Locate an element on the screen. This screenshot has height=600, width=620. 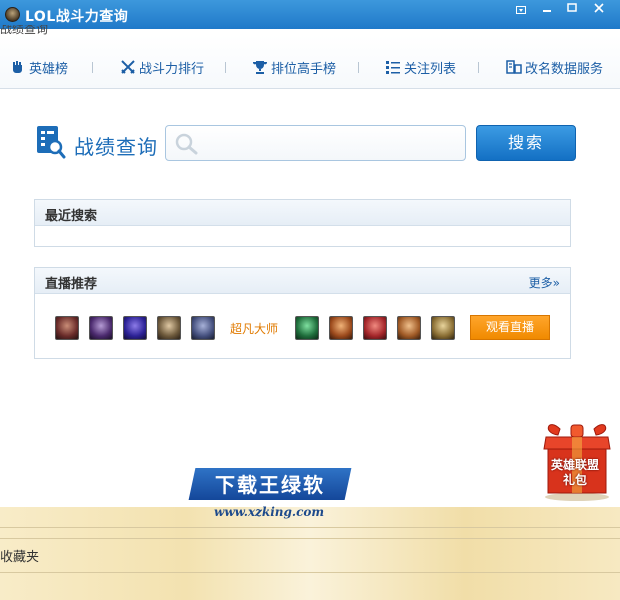
streamer-name: 超凡大师 is located at coordinates (254, 328).